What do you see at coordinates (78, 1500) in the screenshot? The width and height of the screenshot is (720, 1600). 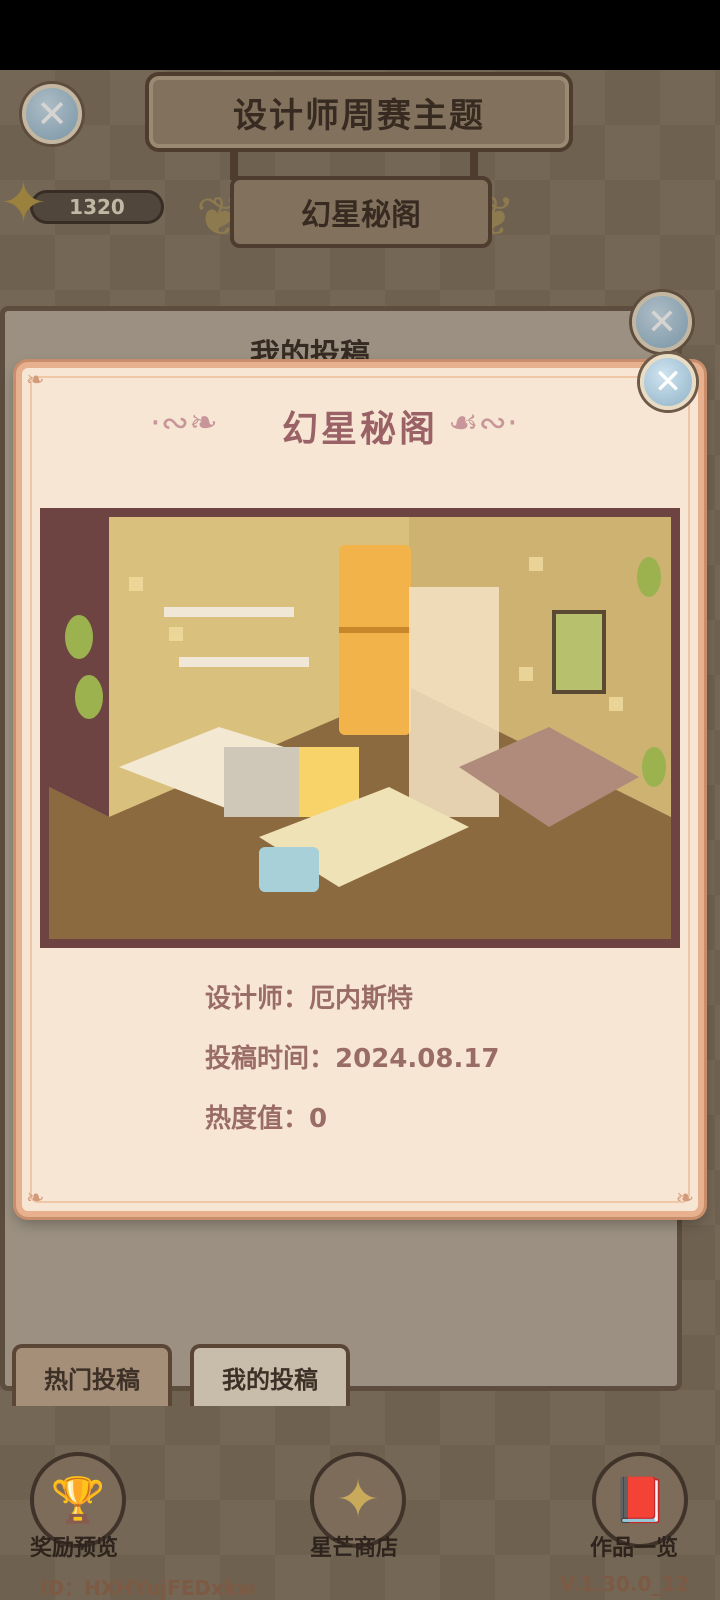 I see `trophy-icon: 🏆` at bounding box center [78, 1500].